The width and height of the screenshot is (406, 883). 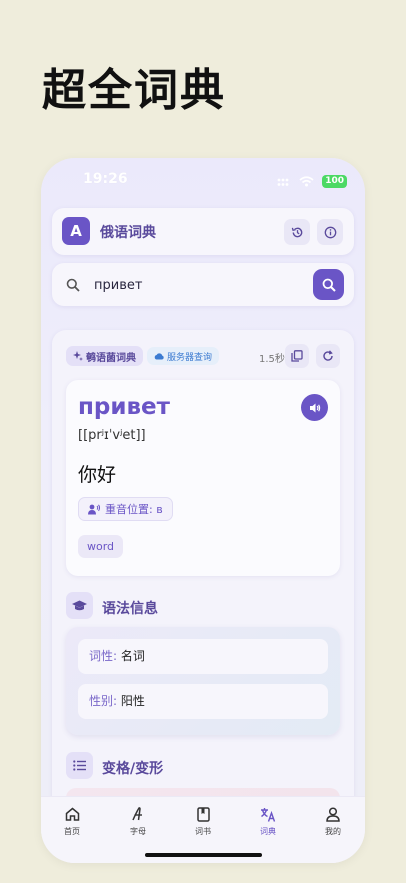 I want to click on app-logo: A, so click(x=76, y=231).